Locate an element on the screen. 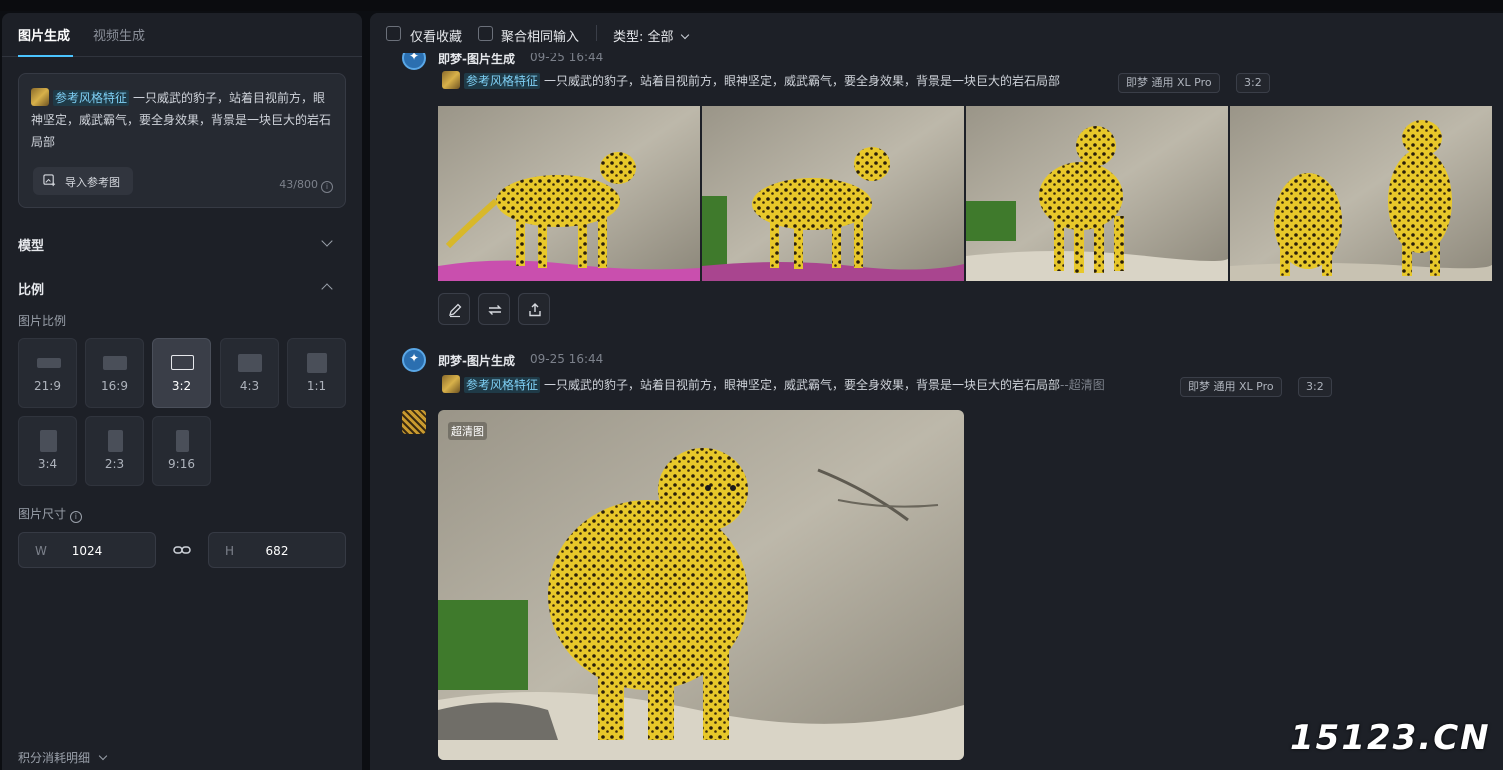 This screenshot has width=1503, height=770. source-image-thumbnail is located at coordinates (414, 422).